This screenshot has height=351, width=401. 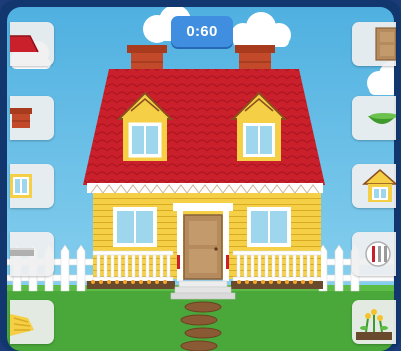 I want to click on window-button, so click(x=32, y=186).